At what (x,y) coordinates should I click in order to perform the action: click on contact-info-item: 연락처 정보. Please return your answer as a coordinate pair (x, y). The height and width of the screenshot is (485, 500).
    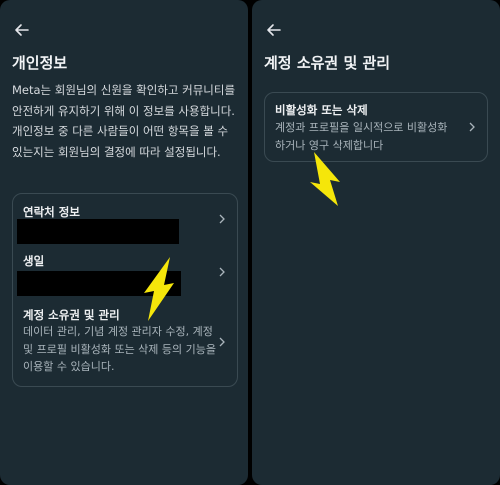
    Looking at the image, I should click on (125, 220).